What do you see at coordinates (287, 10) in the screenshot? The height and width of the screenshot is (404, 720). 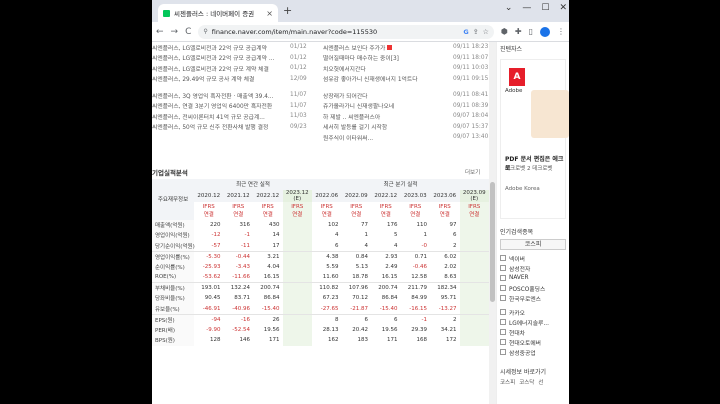 I see `new-tab-button: +` at bounding box center [287, 10].